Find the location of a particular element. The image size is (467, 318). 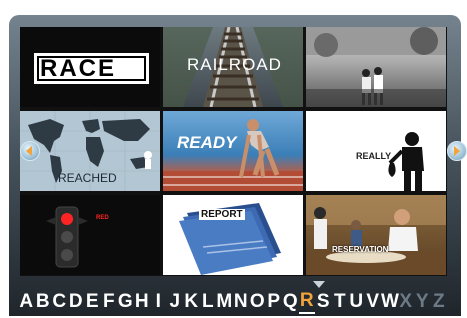

tile-ready: READY is located at coordinates (233, 151).